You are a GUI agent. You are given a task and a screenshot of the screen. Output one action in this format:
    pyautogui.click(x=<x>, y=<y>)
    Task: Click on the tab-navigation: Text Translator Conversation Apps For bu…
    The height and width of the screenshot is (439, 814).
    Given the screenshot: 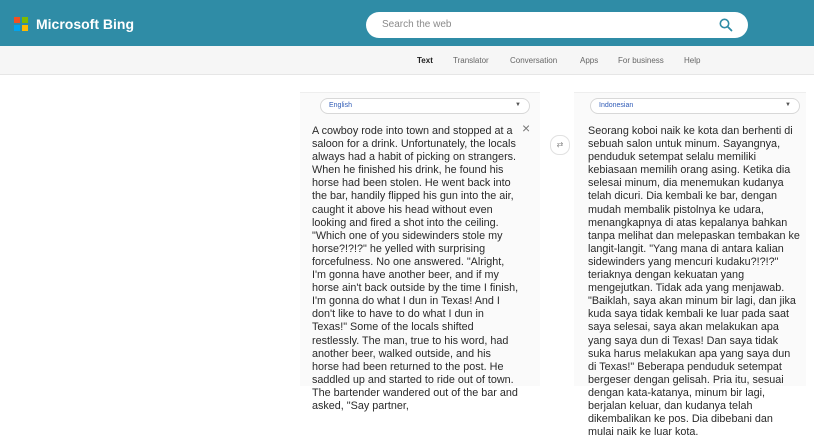 What is the action you would take?
    pyautogui.click(x=407, y=60)
    